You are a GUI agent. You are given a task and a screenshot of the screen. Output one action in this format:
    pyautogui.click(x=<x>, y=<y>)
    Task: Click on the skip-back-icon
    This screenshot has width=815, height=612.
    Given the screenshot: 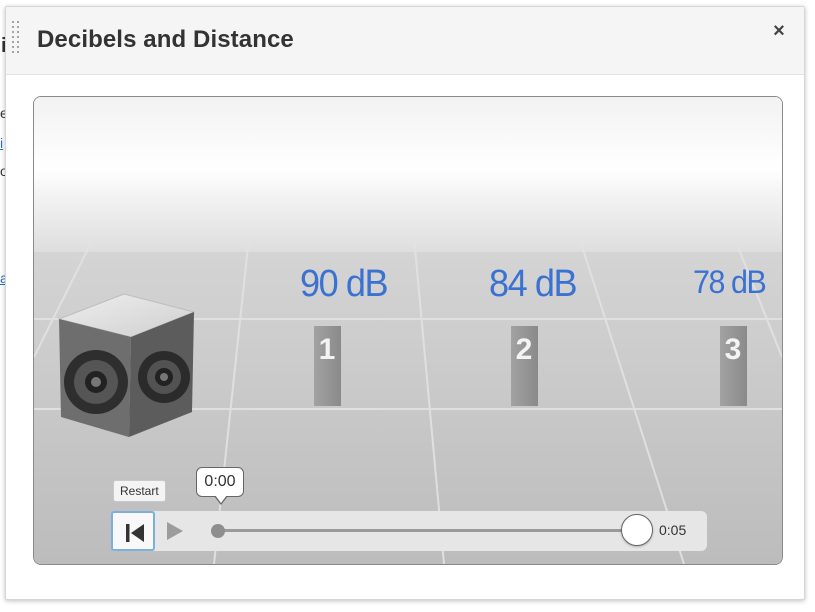 What is the action you would take?
    pyautogui.click(x=135, y=533)
    